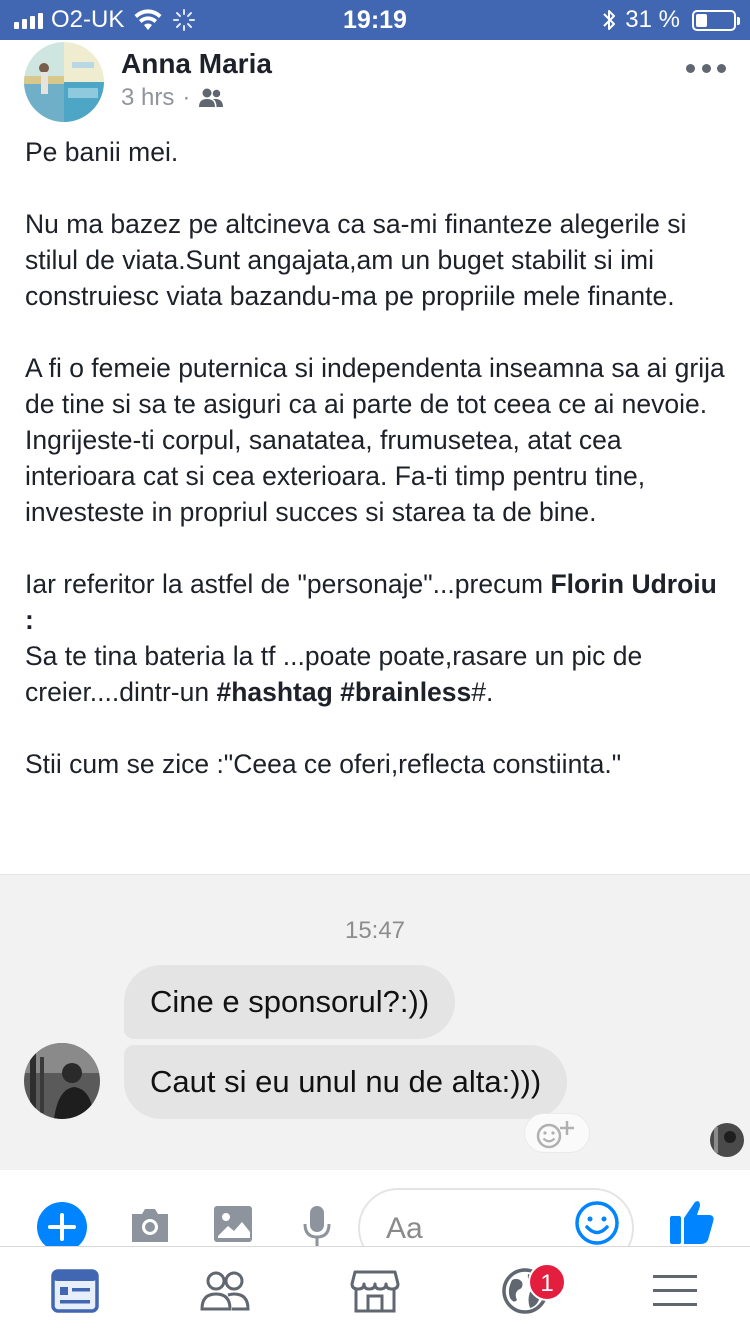 The width and height of the screenshot is (750, 1334). Describe the element at coordinates (62, 1224) in the screenshot. I see `plus-icon` at that location.